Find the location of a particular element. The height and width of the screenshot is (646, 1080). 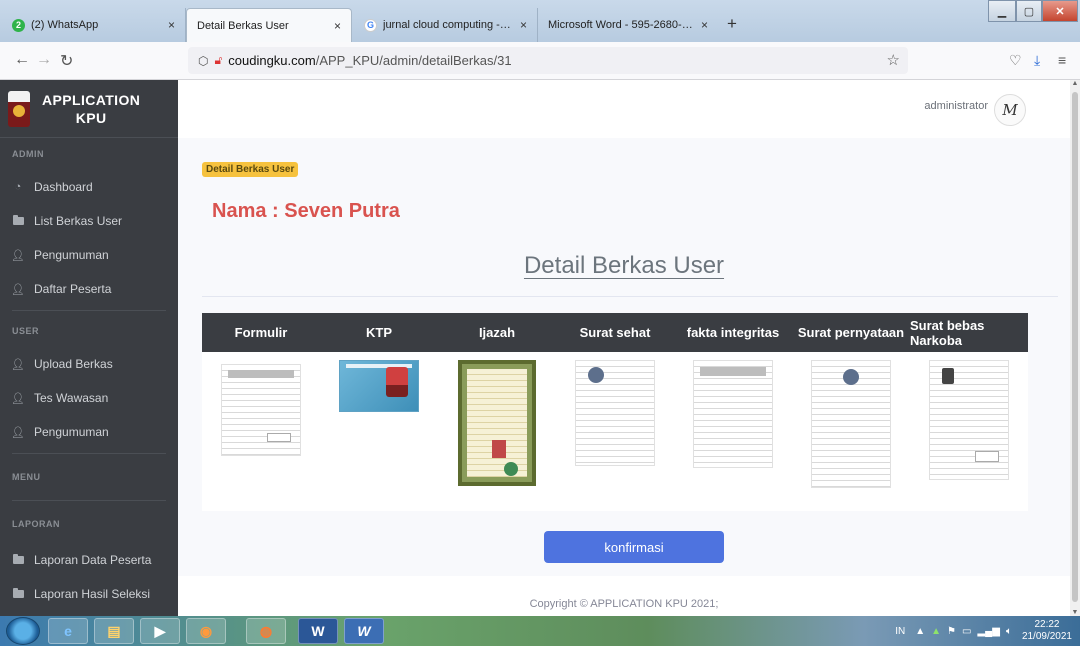

back-arrow-icon: ← is located at coordinates (22, 60).